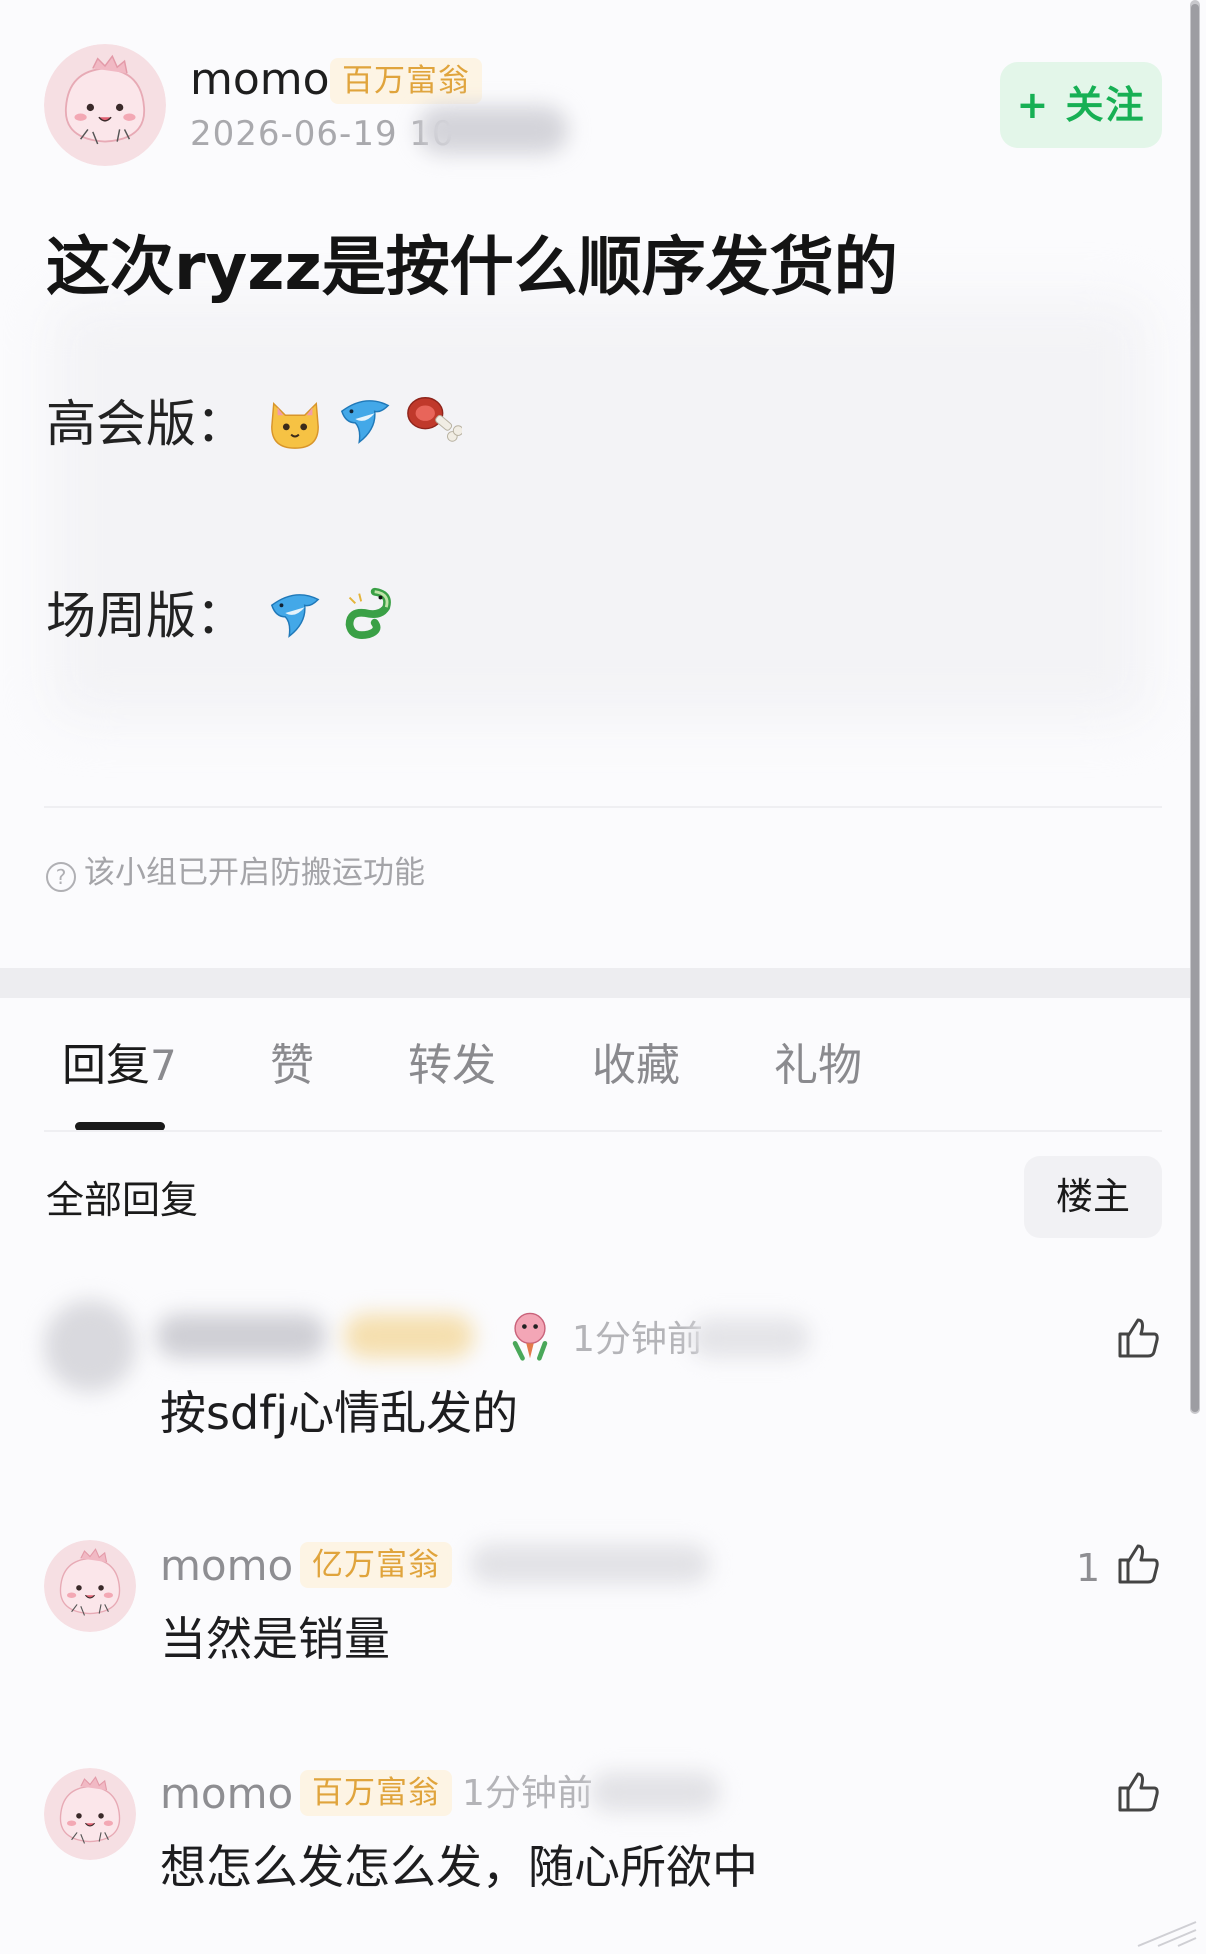  What do you see at coordinates (122, 1200) in the screenshot?
I see `all-replies-heading: 全部回复` at bounding box center [122, 1200].